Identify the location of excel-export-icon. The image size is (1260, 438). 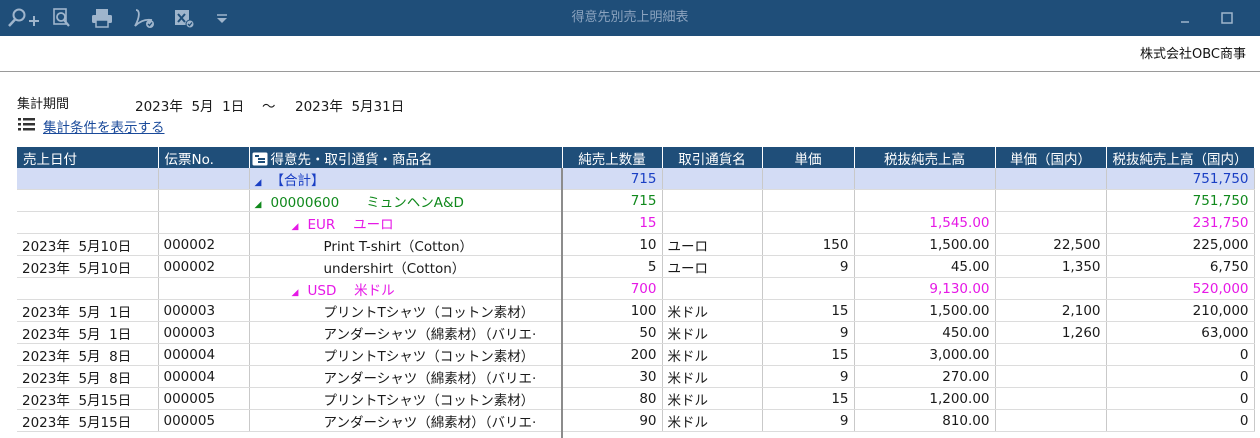
(184, 18).